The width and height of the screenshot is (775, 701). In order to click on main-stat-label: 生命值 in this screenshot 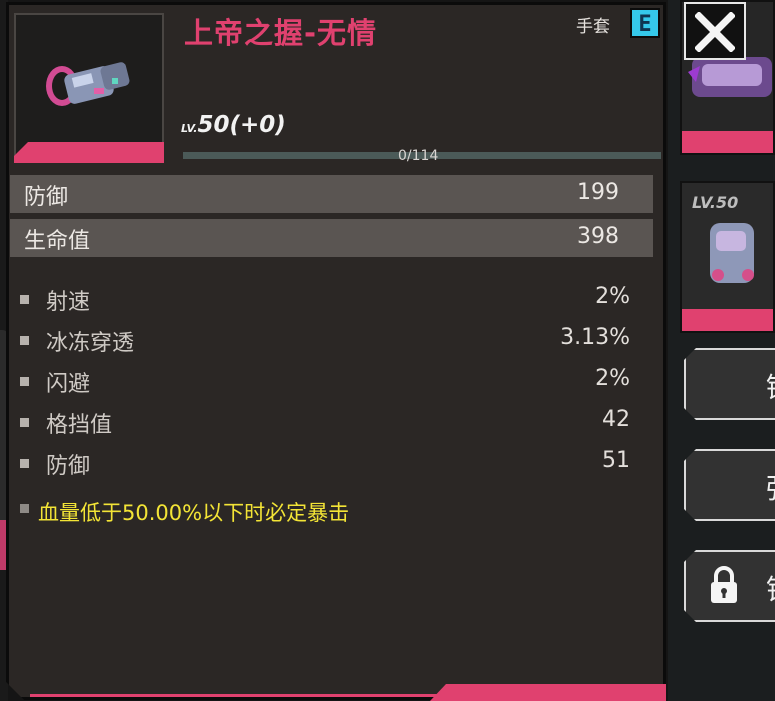, I will do `click(57, 241)`.